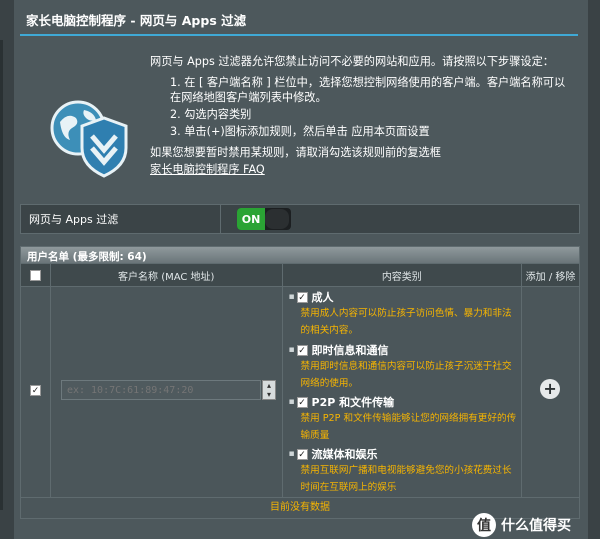 This screenshot has width=600, height=539. I want to click on watermark-logo-icon: 值, so click(484, 524).